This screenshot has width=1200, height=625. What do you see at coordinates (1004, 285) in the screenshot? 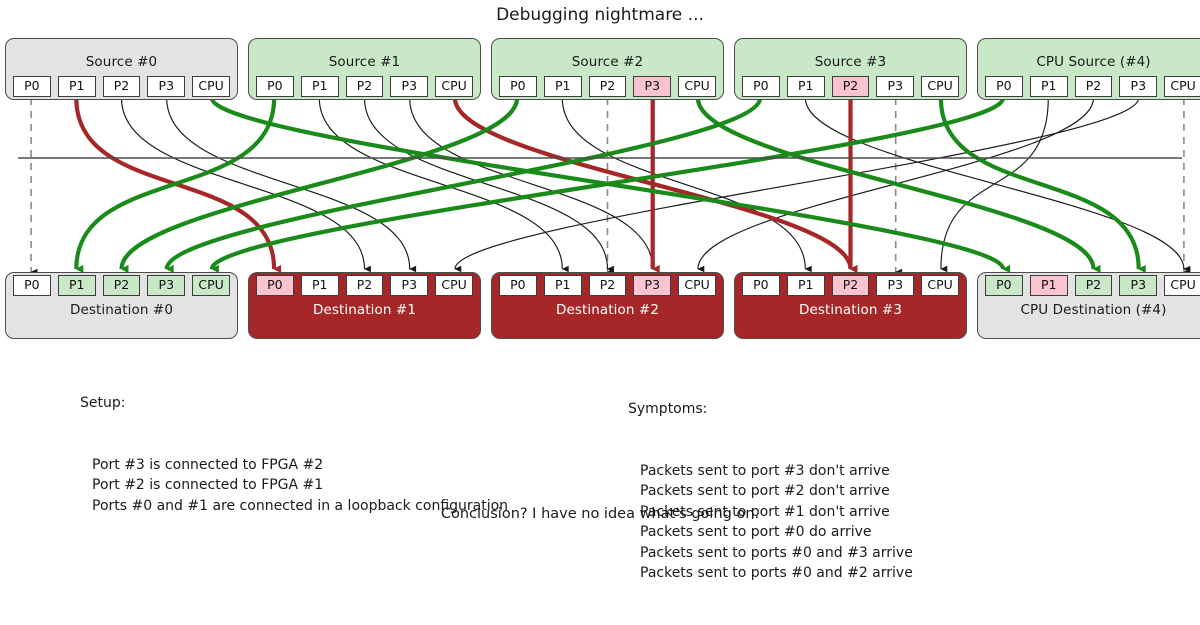
I see `destination-4-port-p0: P0` at bounding box center [1004, 285].